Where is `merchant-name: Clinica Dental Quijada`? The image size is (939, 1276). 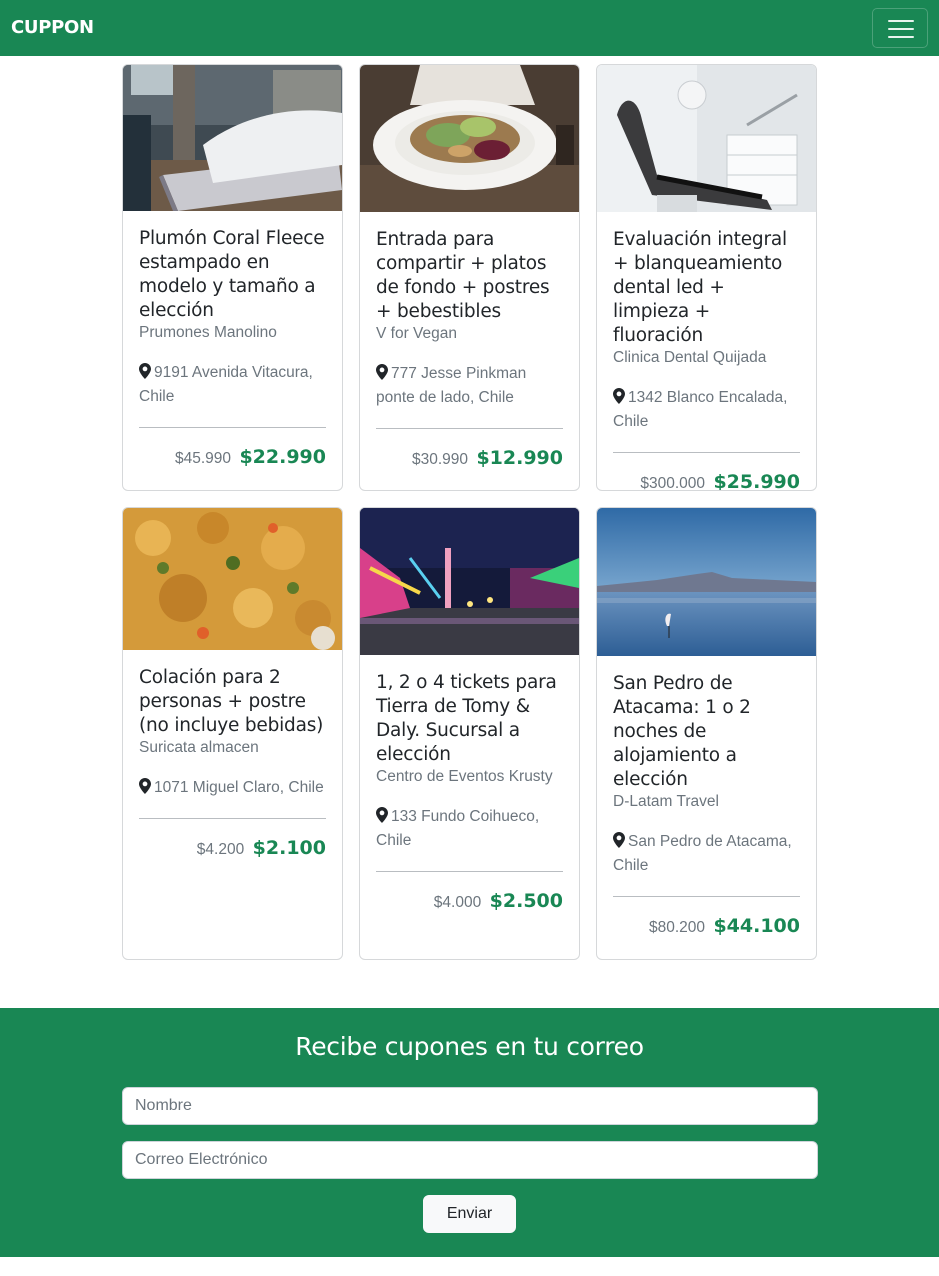 merchant-name: Clinica Dental Quijada is located at coordinates (690, 357).